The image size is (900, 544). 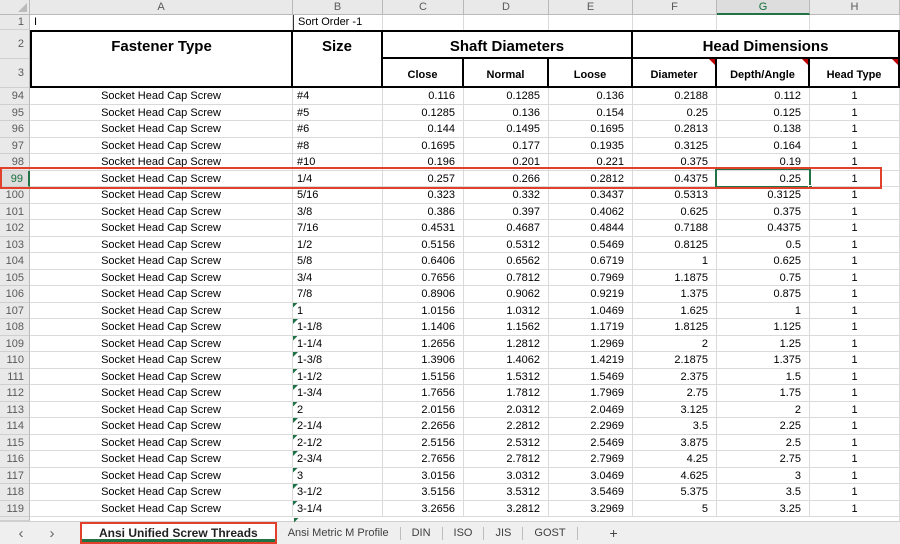 I want to click on cell-F1, so click(x=675, y=22).